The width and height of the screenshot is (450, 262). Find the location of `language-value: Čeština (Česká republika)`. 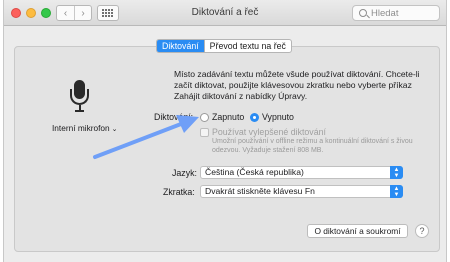

language-value: Čeština (Česká republika) is located at coordinates (254, 172).